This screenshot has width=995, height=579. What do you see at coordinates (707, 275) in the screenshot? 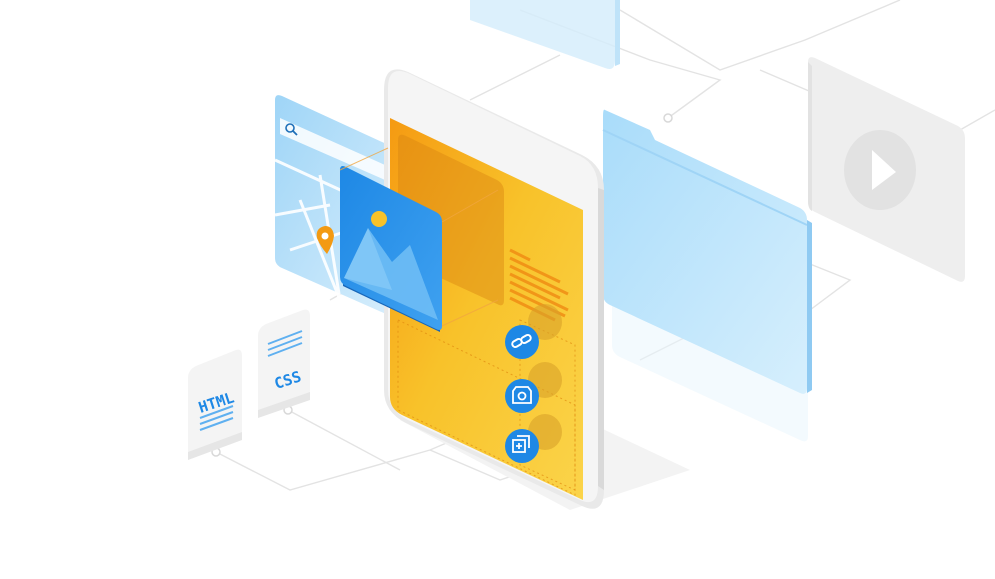
I see `folder-icon` at bounding box center [707, 275].